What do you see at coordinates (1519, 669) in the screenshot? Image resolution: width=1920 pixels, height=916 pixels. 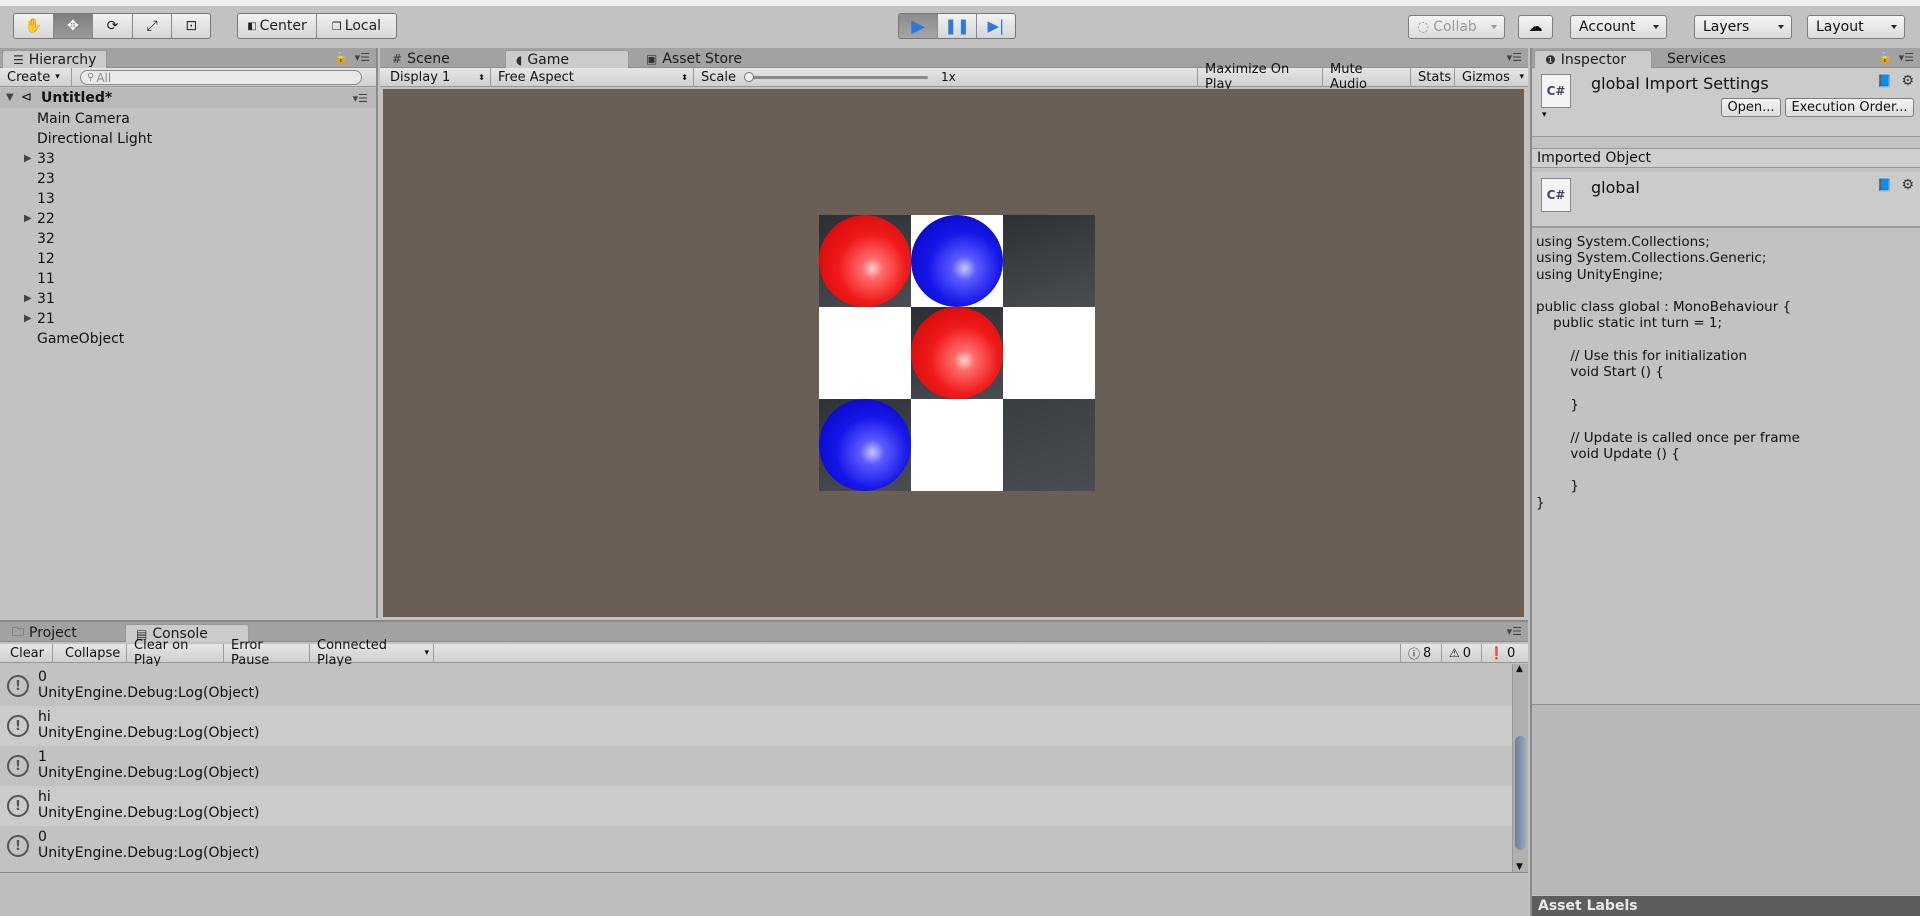 I see `scroll-up-icon: ▲` at bounding box center [1519, 669].